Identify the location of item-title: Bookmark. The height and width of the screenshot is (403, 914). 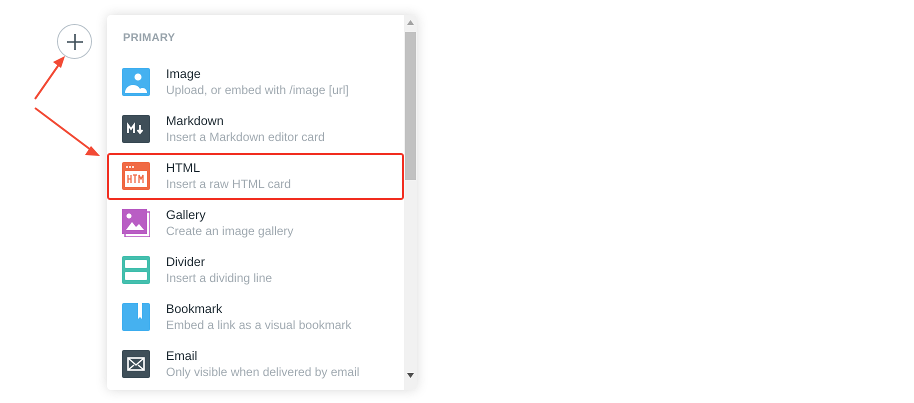
(195, 309).